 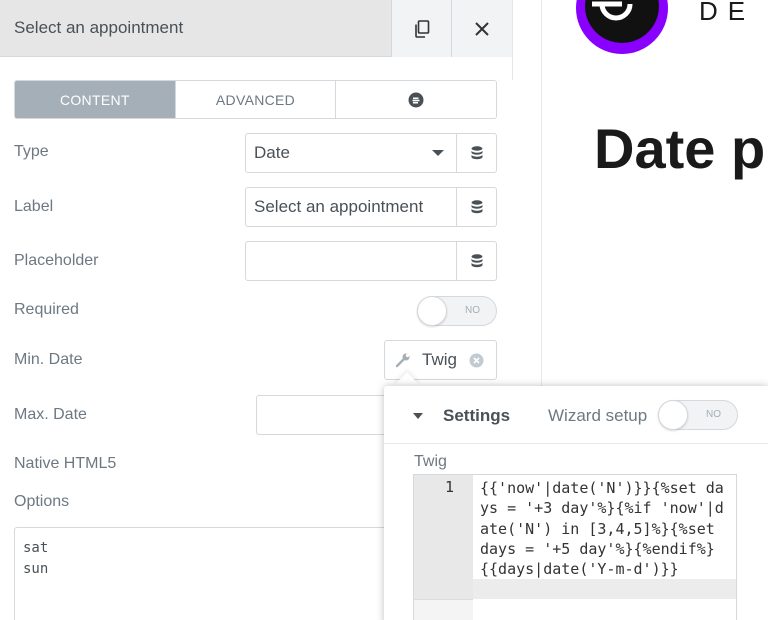 I want to click on type-select-value: Date, so click(x=272, y=152).